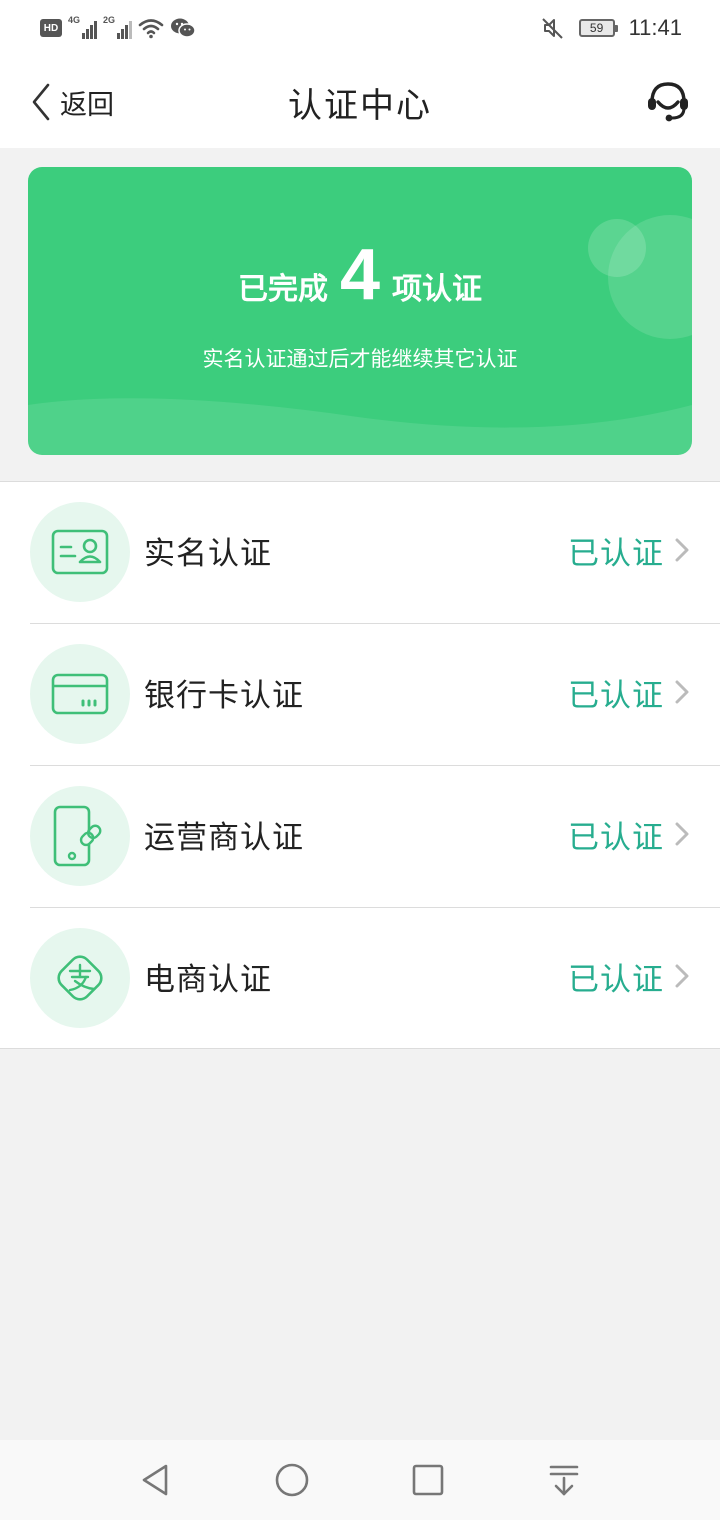 The width and height of the screenshot is (720, 1520). Describe the element at coordinates (437, 289) in the screenshot. I see `completed-suffix: 项认证` at that location.